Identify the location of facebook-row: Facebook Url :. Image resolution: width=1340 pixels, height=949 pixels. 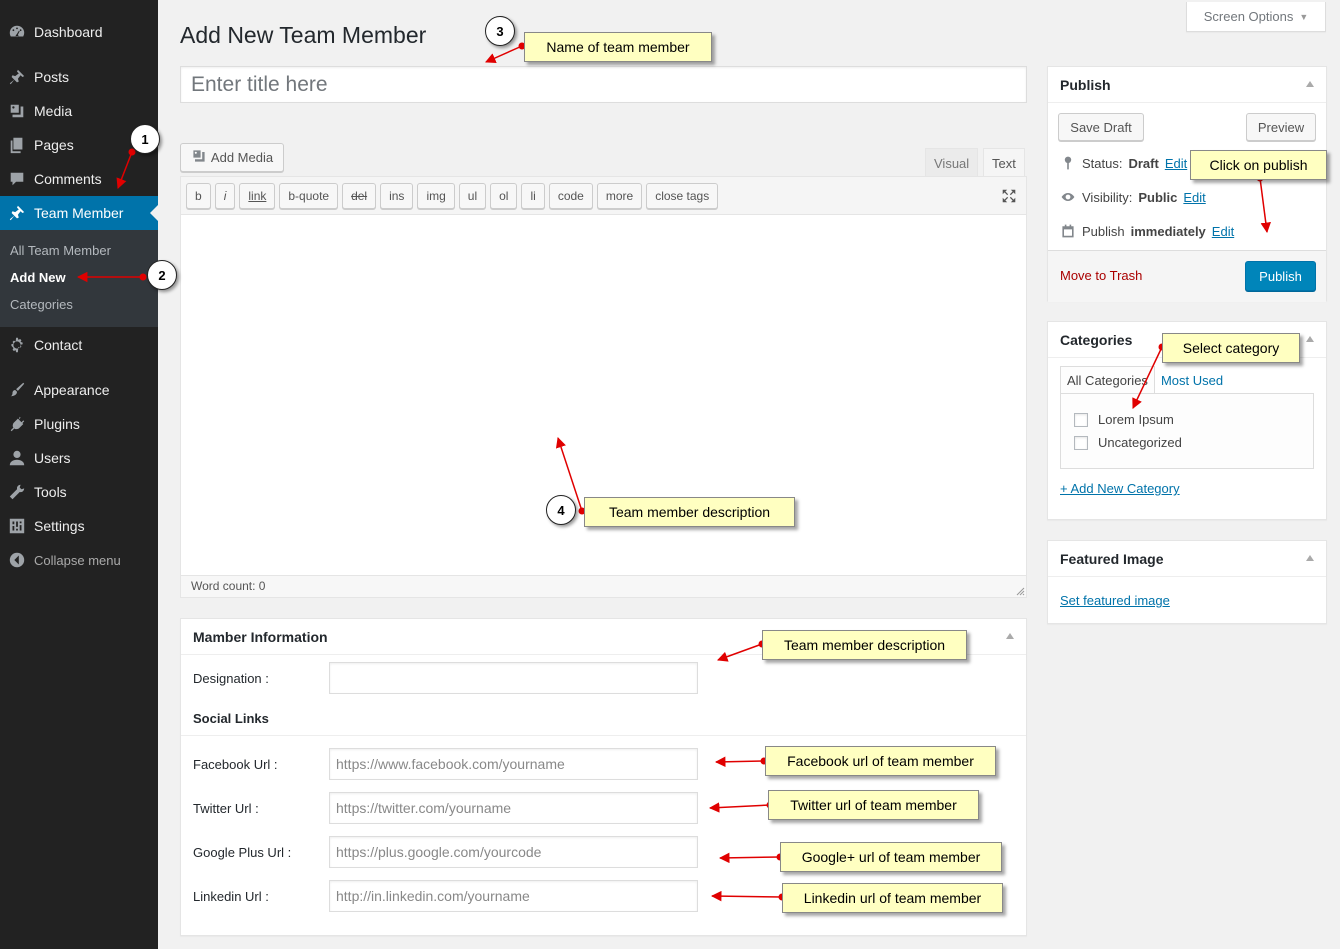
(445, 764).